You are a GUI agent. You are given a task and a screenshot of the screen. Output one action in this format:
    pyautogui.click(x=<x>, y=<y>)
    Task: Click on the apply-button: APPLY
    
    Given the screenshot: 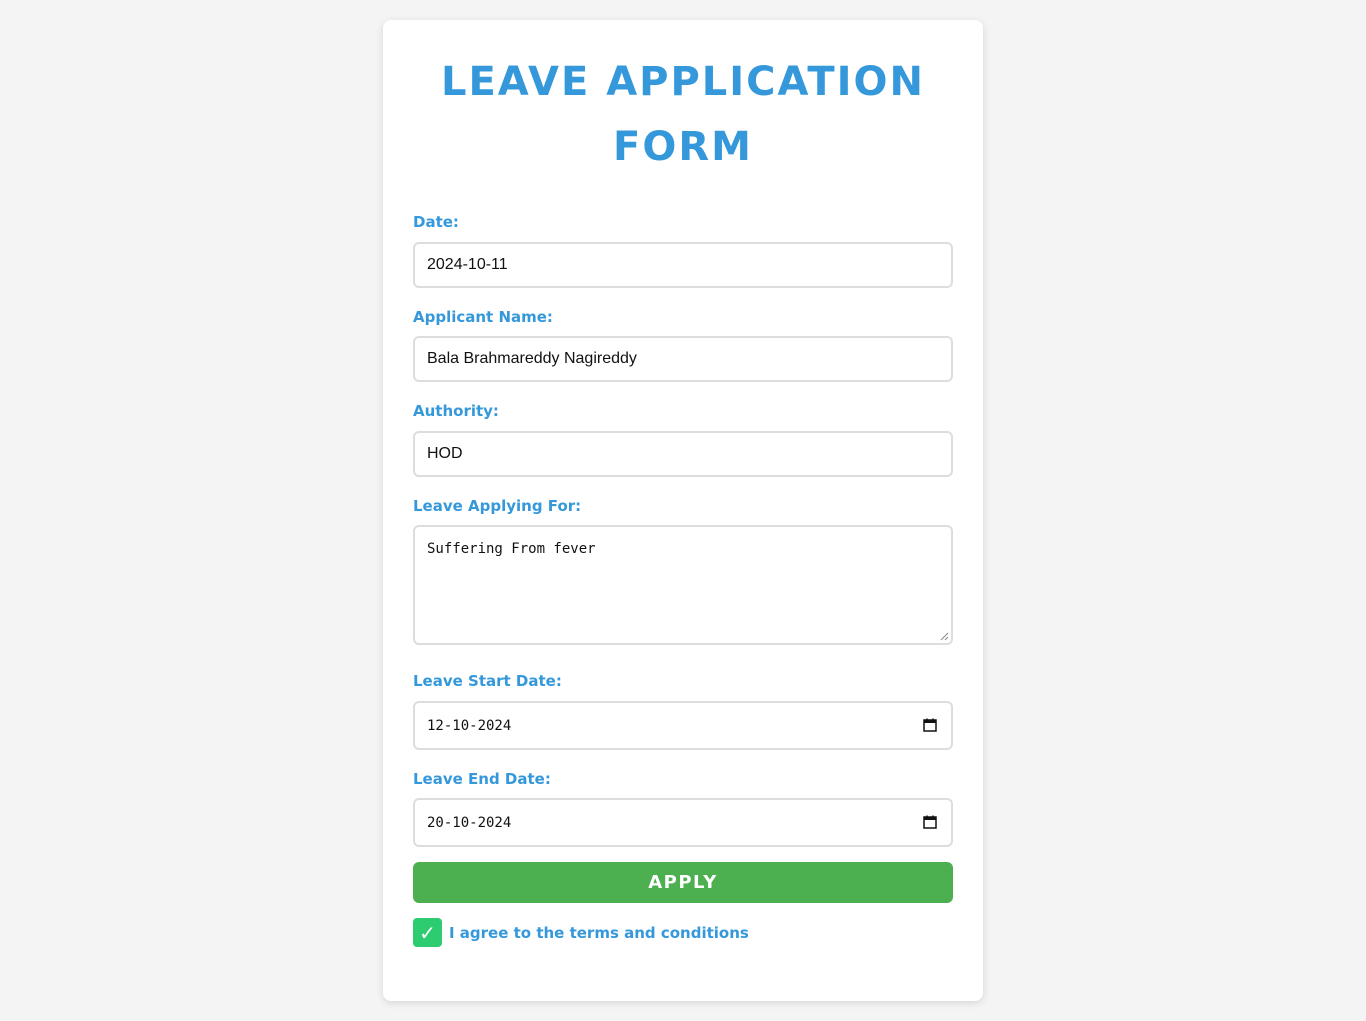 What is the action you would take?
    pyautogui.click(x=683, y=882)
    